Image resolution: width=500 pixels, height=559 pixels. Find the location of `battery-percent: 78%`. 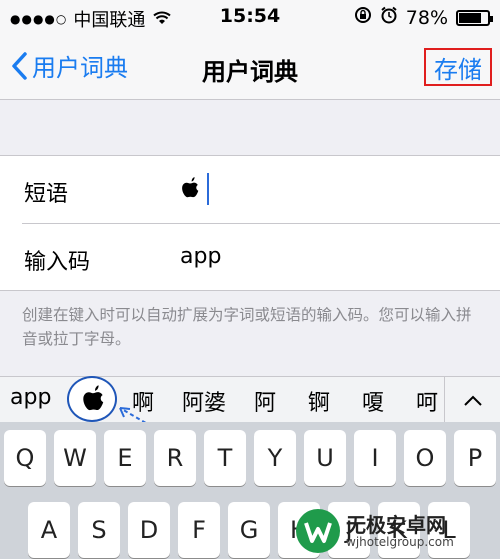

battery-percent: 78% is located at coordinates (426, 17).